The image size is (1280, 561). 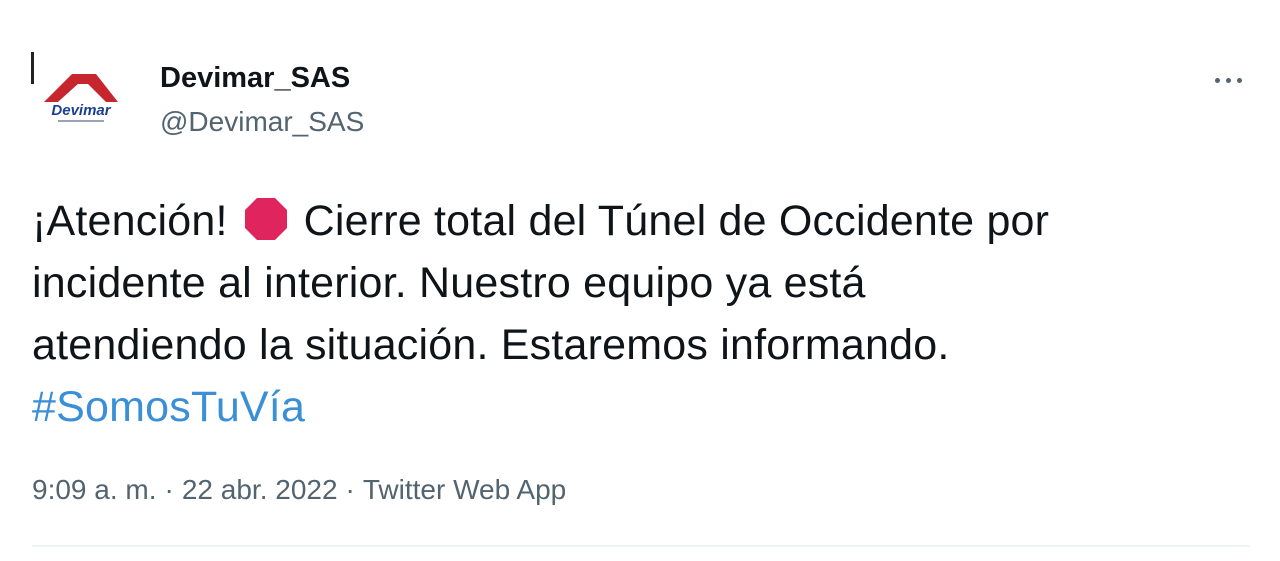 What do you see at coordinates (676, 221) in the screenshot?
I see `tweet-text-segment: Cierre total del Túnel de Occidente por` at bounding box center [676, 221].